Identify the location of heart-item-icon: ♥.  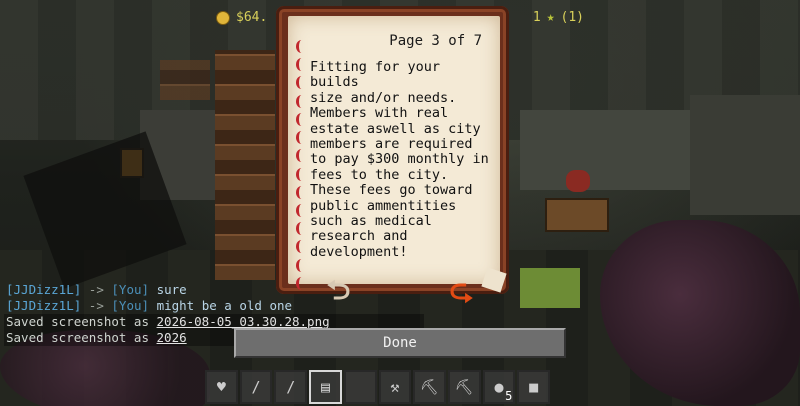
(221, 387).